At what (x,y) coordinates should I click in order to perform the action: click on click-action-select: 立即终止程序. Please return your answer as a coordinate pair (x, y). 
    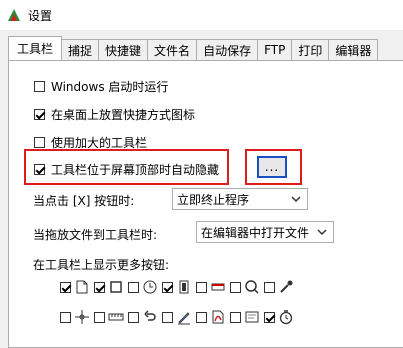
    Looking at the image, I should click on (240, 199).